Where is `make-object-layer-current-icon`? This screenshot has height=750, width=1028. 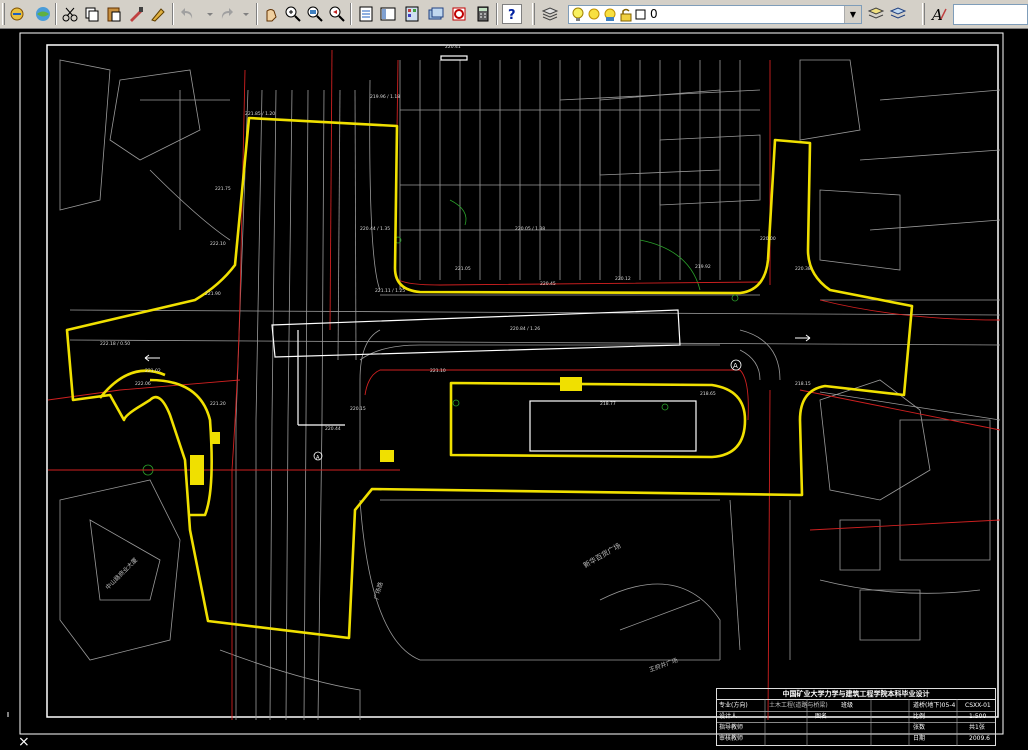 make-object-layer-current-icon is located at coordinates (876, 14).